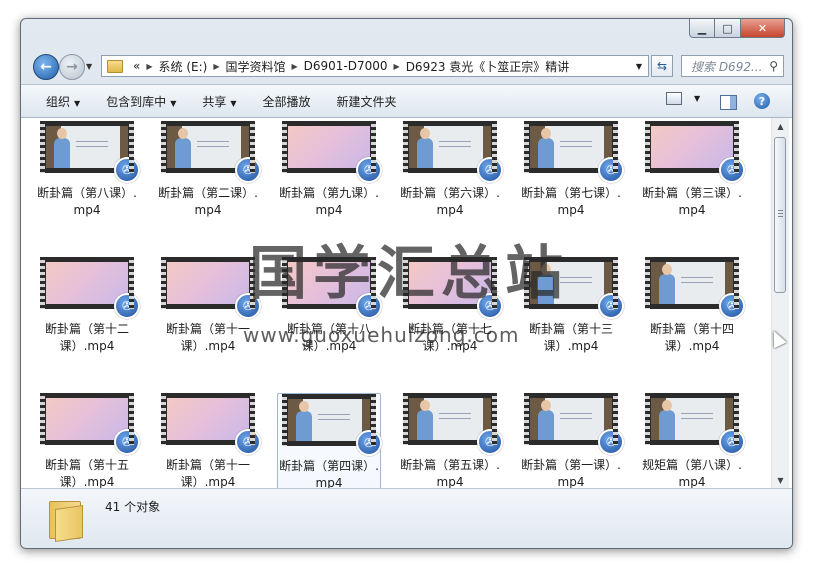 This screenshot has width=814, height=570. Describe the element at coordinates (329, 323) in the screenshot. I see `file-item: ✇ 断卦篇（第十八课）.mp4` at that location.